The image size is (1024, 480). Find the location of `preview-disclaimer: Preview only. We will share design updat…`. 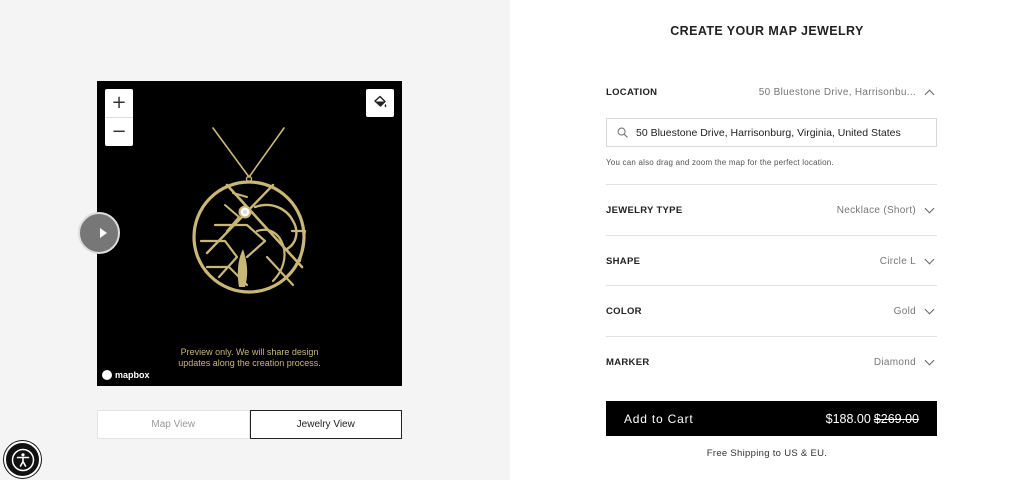

preview-disclaimer: Preview only. We will share design updat… is located at coordinates (249, 358).